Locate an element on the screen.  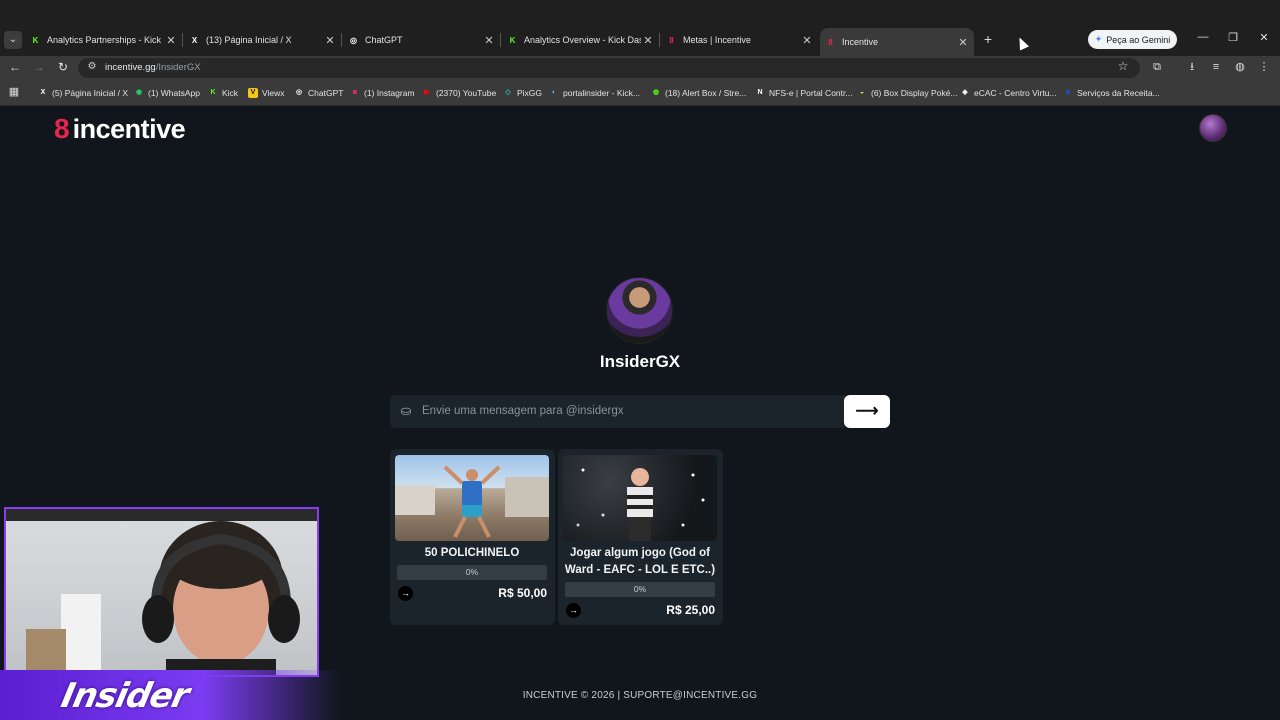
incentive-logo: 8 incentive is located at coordinates (120, 129).